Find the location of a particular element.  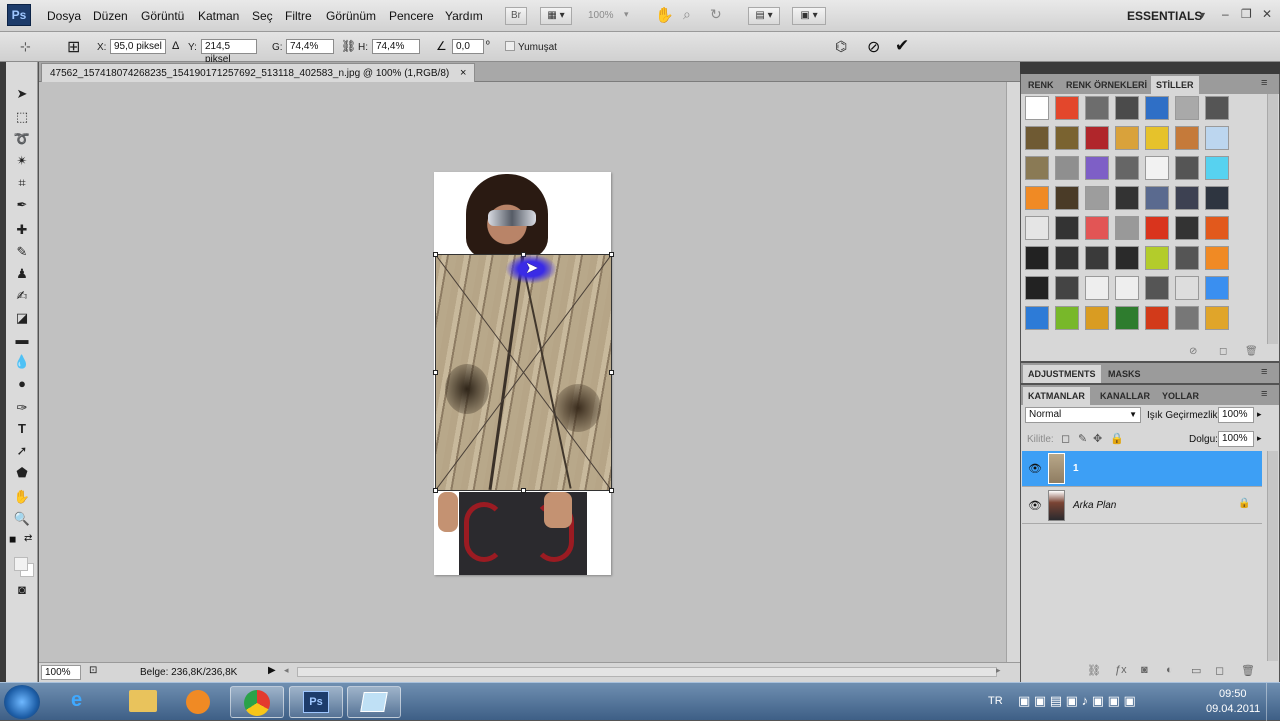

horizontal-scrollbar is located at coordinates (647, 672).